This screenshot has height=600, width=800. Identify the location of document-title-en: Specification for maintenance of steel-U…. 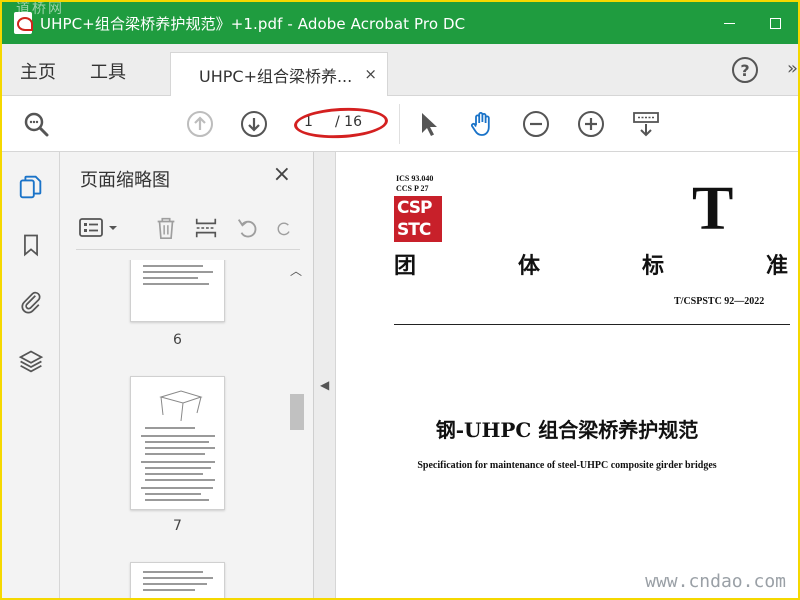
(567, 465).